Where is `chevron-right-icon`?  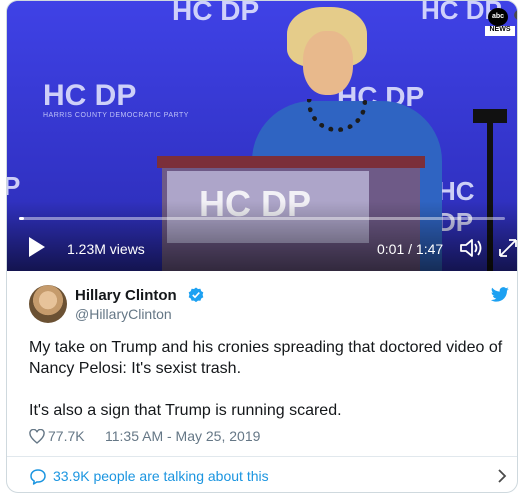 chevron-right-icon is located at coordinates (502, 476).